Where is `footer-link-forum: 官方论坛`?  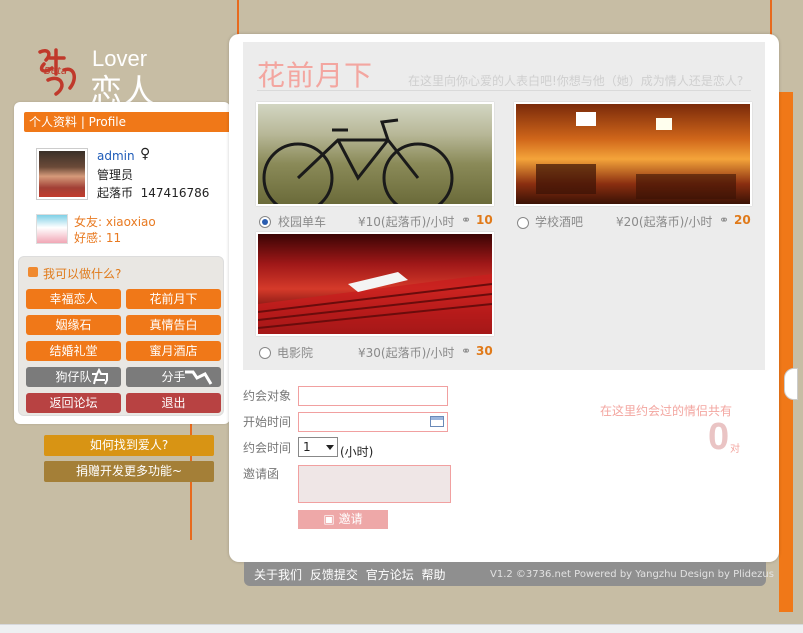 footer-link-forum: 官方论坛 is located at coordinates (390, 575).